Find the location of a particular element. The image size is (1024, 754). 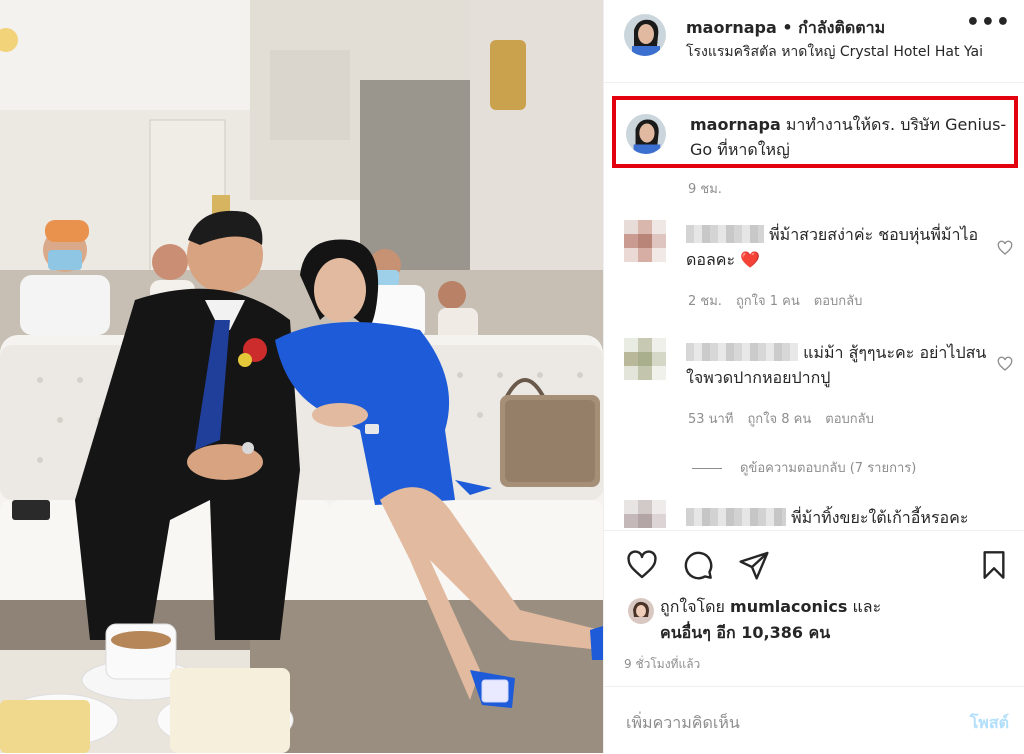

author-avatar is located at coordinates (645, 35).